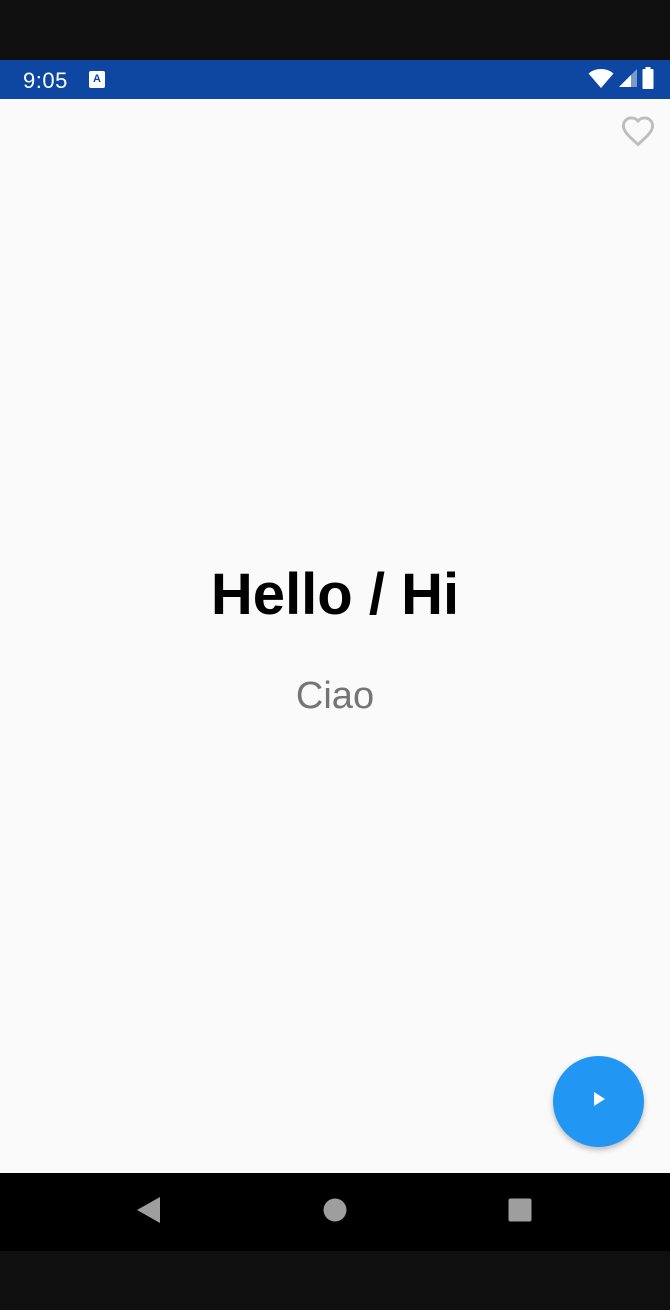 The image size is (670, 1310). I want to click on bottom-bezel, so click(335, 1280).